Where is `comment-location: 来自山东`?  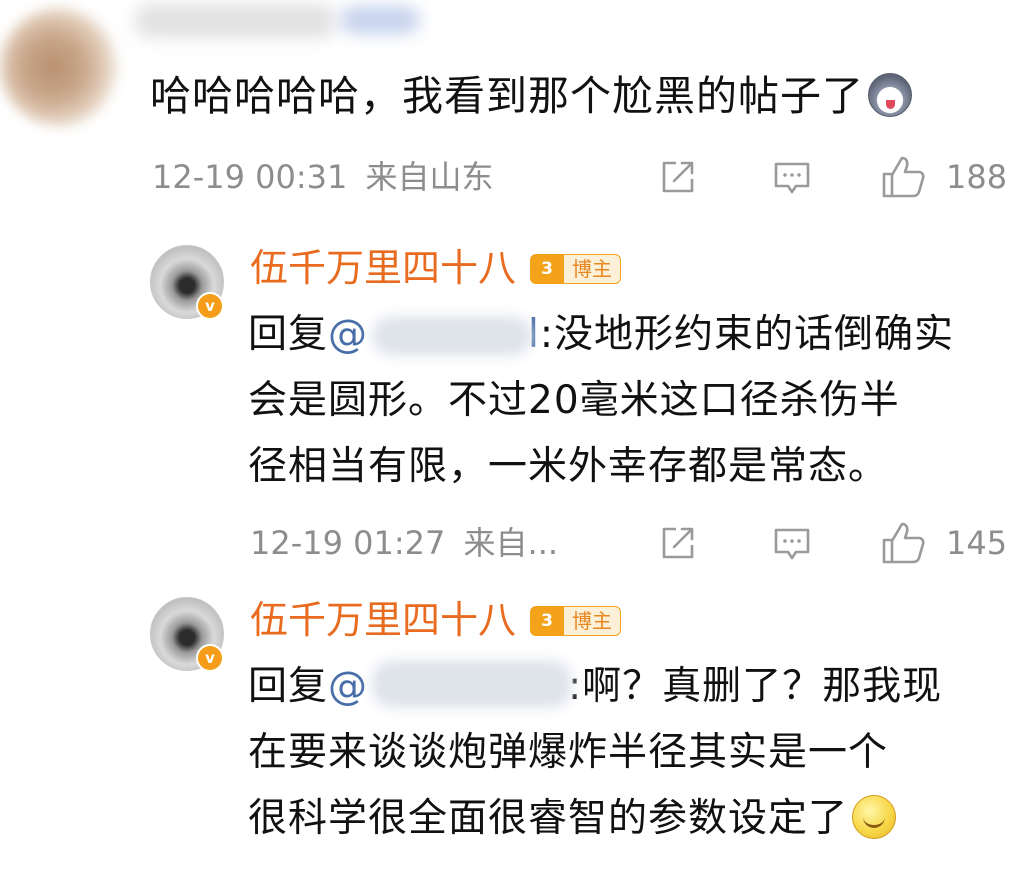
comment-location: 来自山东 is located at coordinates (429, 177).